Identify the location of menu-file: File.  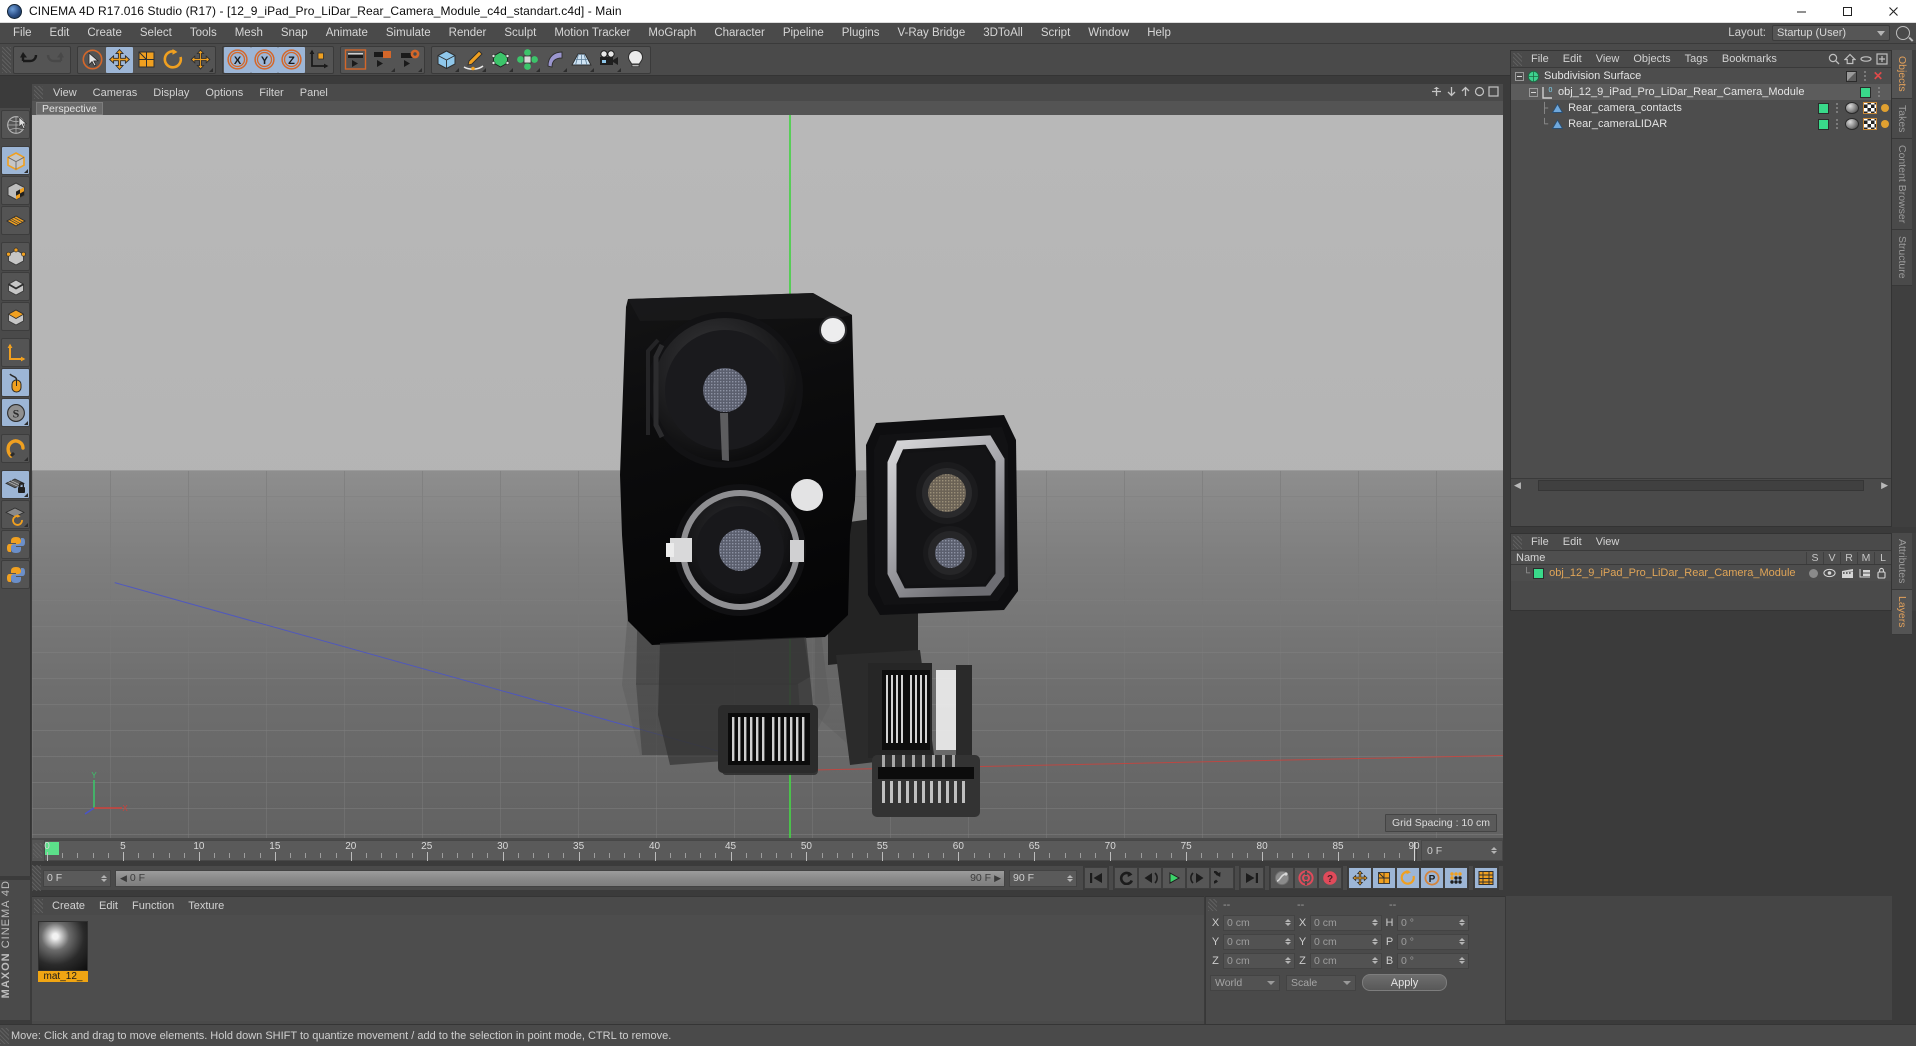
(22, 33).